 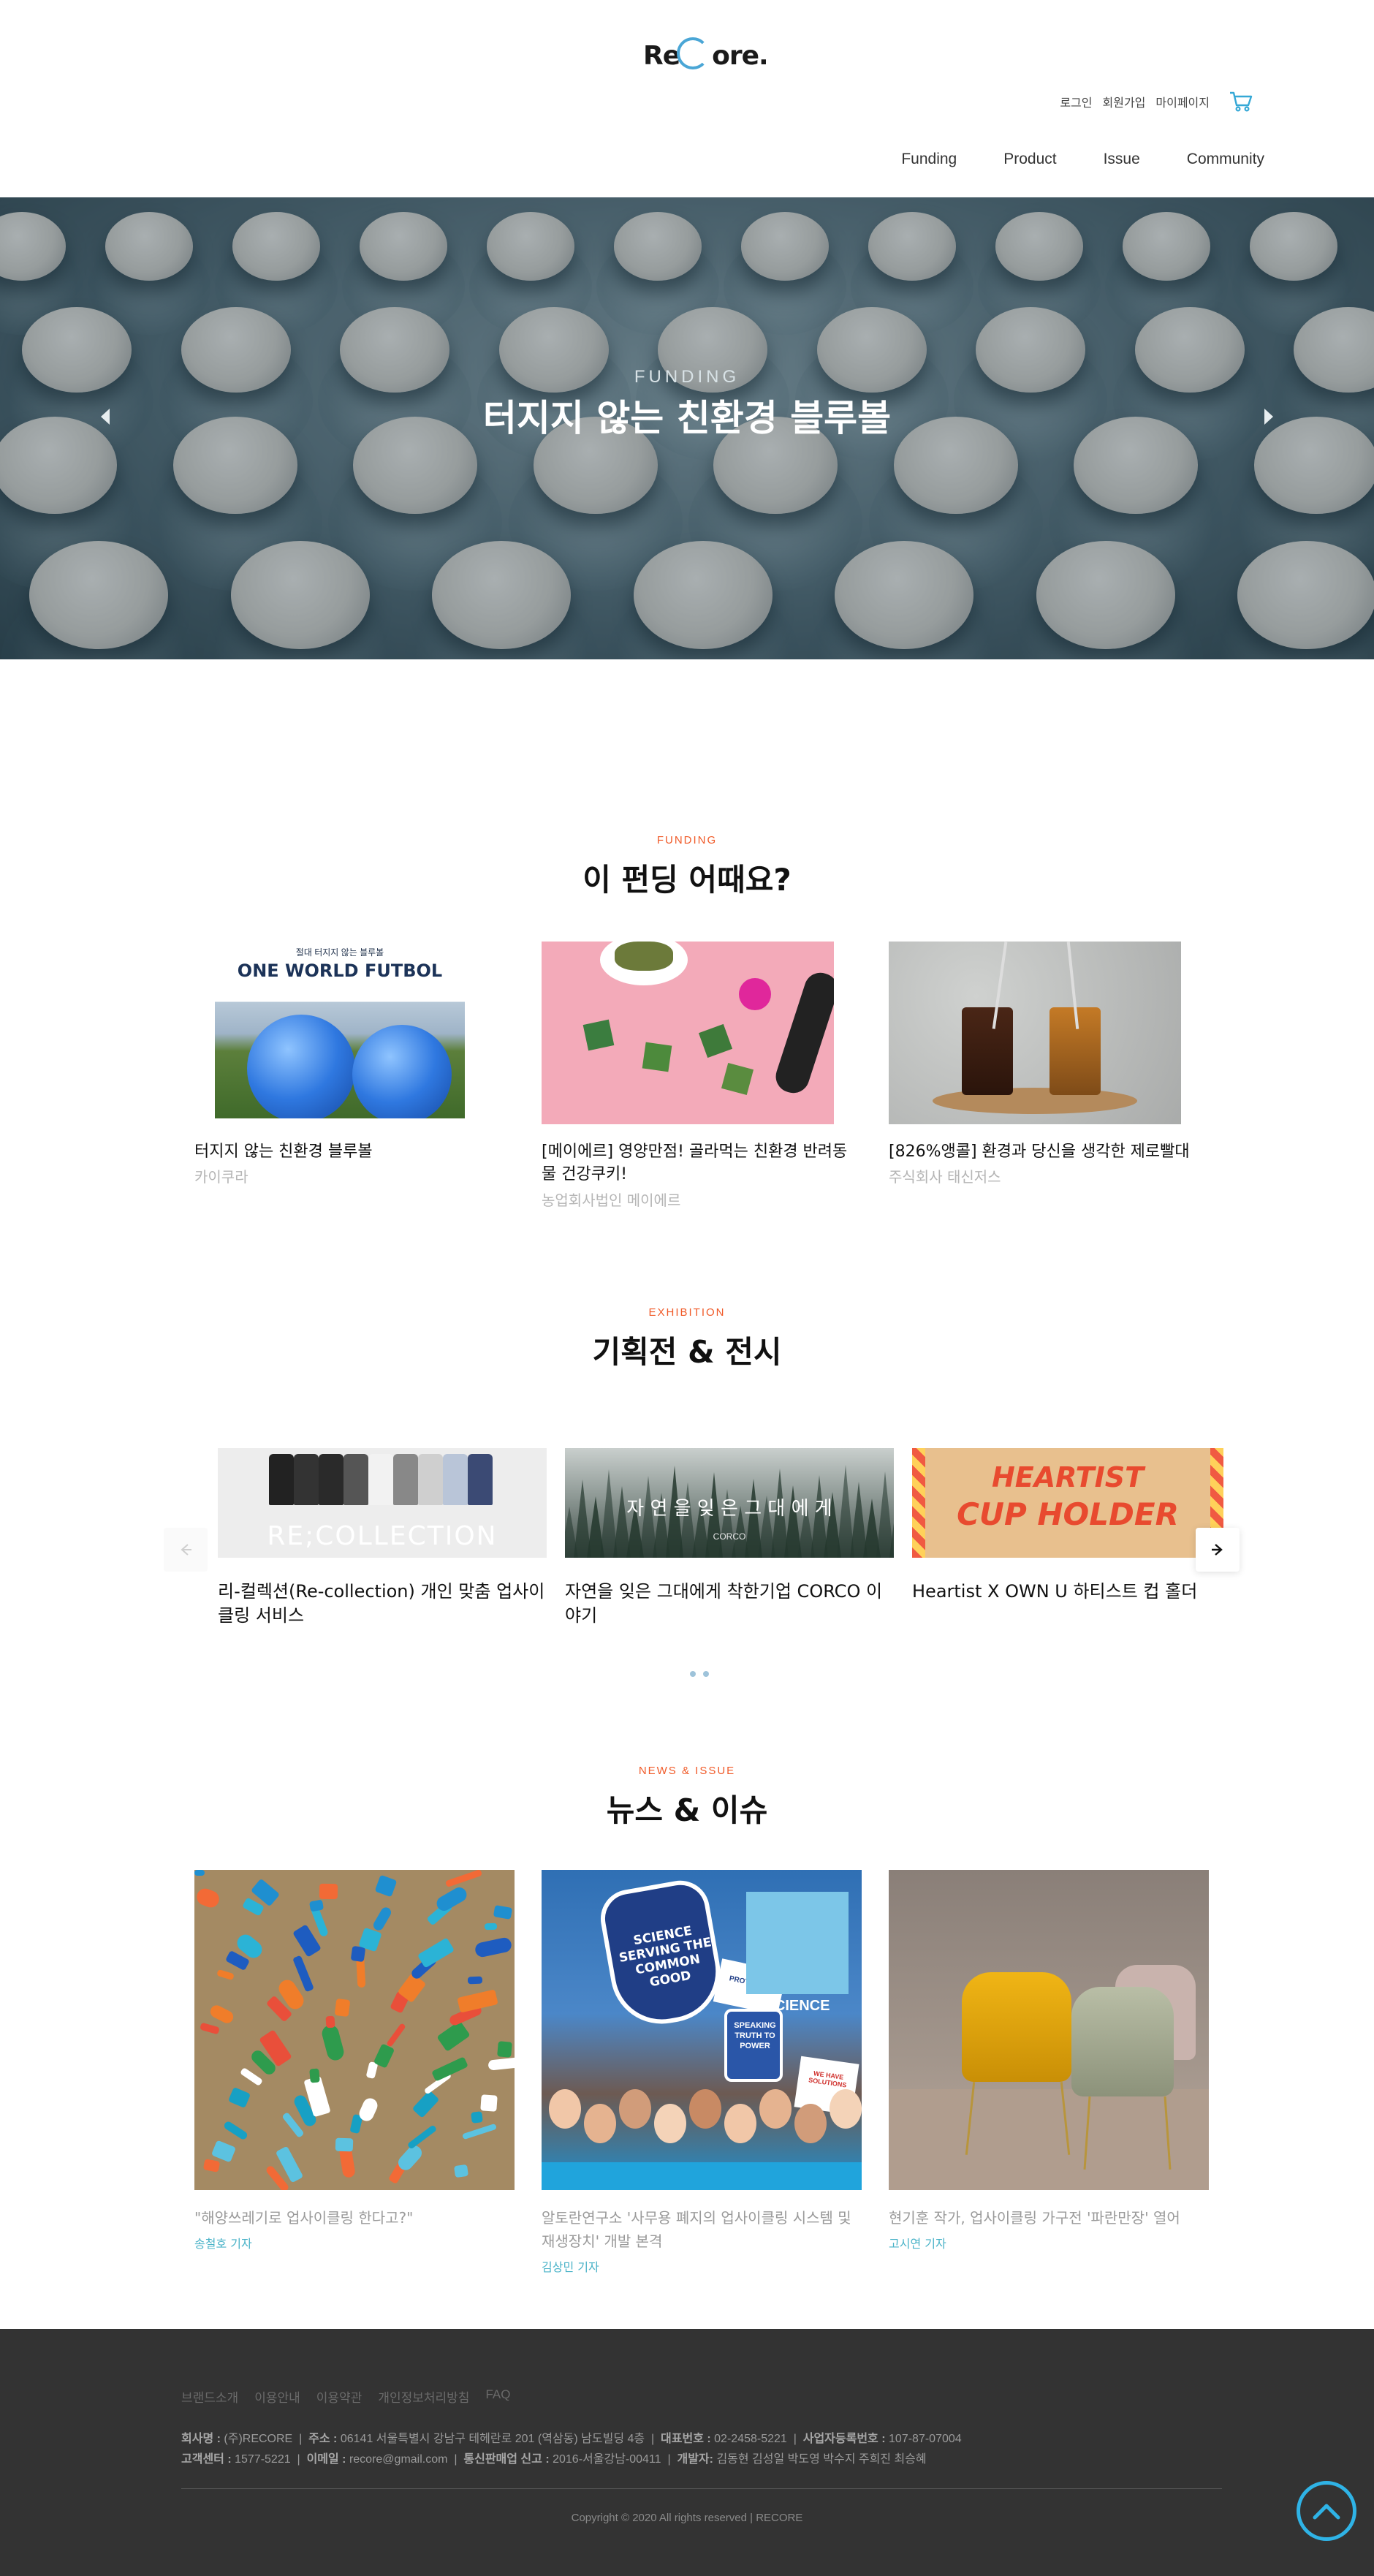 I want to click on news-card-author: 김상민 기자, so click(x=571, y=2267).